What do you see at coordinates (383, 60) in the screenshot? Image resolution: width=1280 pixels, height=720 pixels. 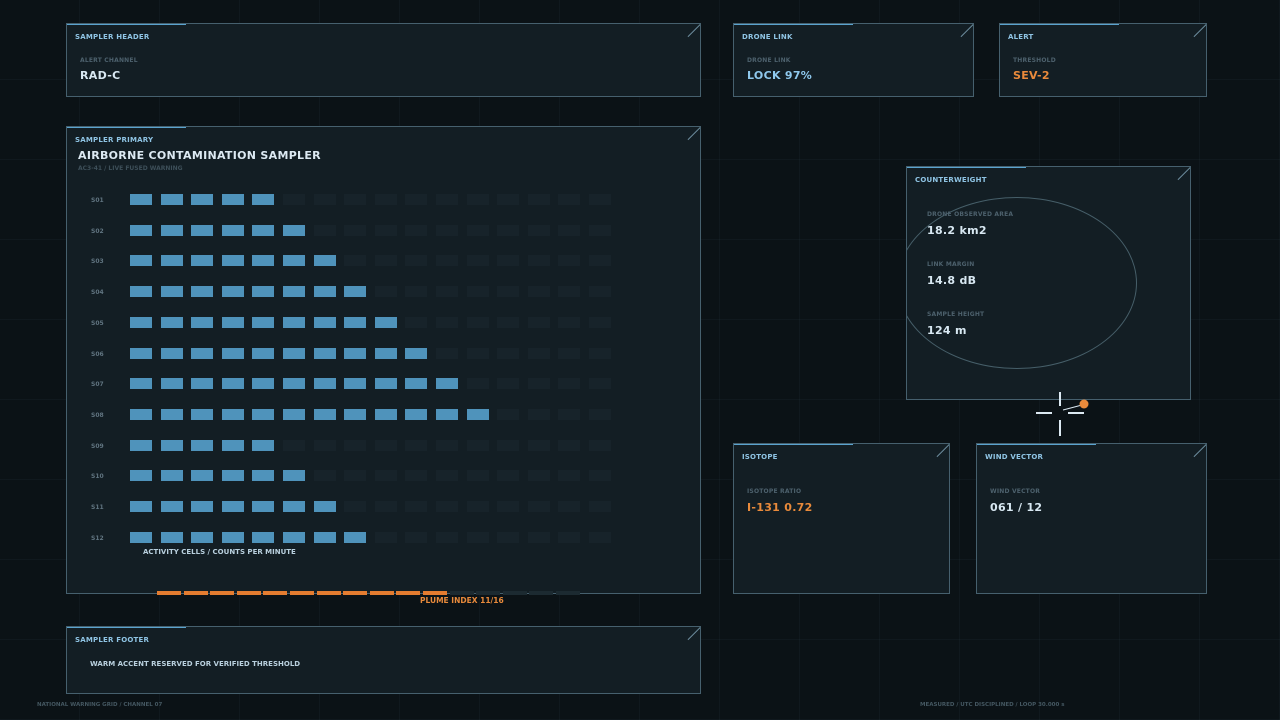 I see `sampler-header-panel: SAMPLER HEADER ALERT CHANNEL RAD-C` at bounding box center [383, 60].